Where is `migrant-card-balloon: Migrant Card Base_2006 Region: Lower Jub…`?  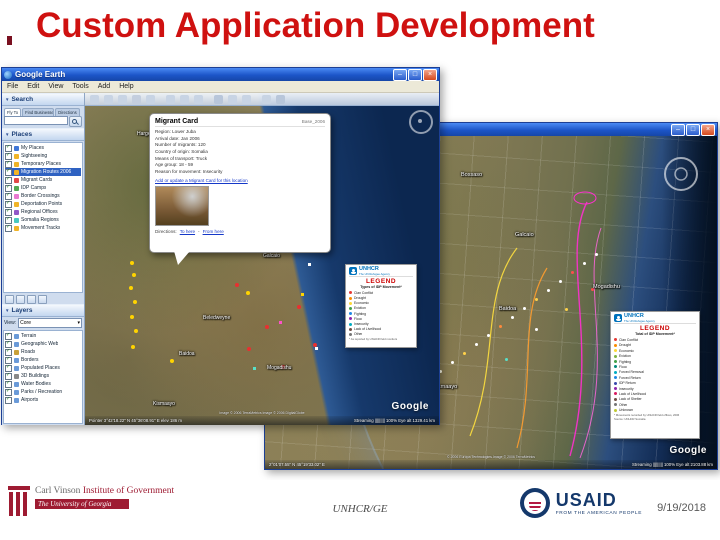 migrant-card-balloon: Migrant Card Base_2006 Region: Lower Jub… is located at coordinates (240, 189).